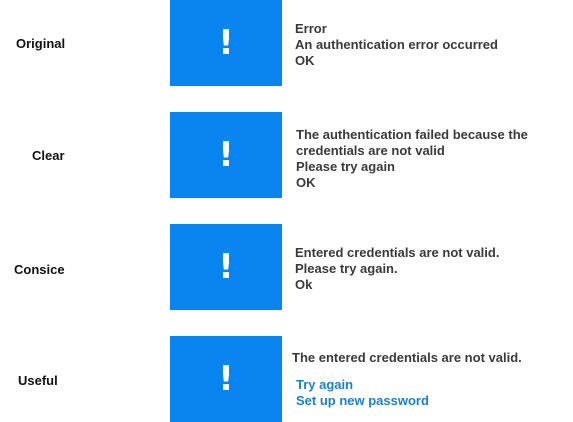 The width and height of the screenshot is (573, 422). What do you see at coordinates (397, 252) in the screenshot?
I see `message-line: Entered credentials are not valid.` at bounding box center [397, 252].